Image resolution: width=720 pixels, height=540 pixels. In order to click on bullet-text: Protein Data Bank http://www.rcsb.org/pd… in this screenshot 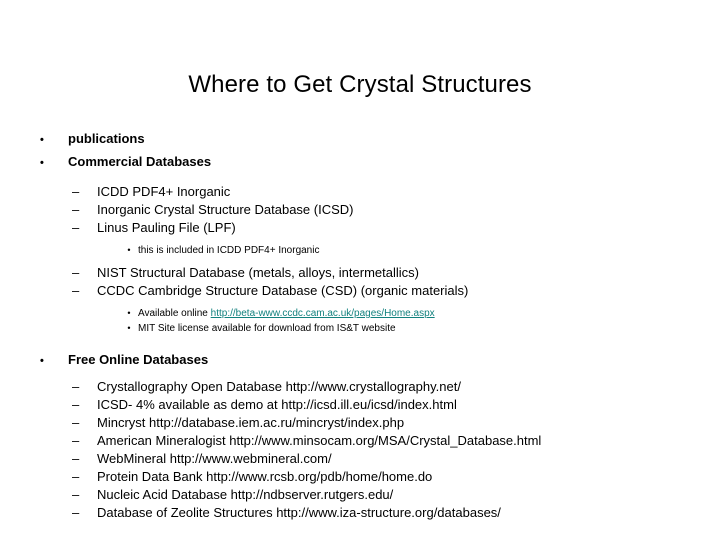, I will do `click(265, 476)`.